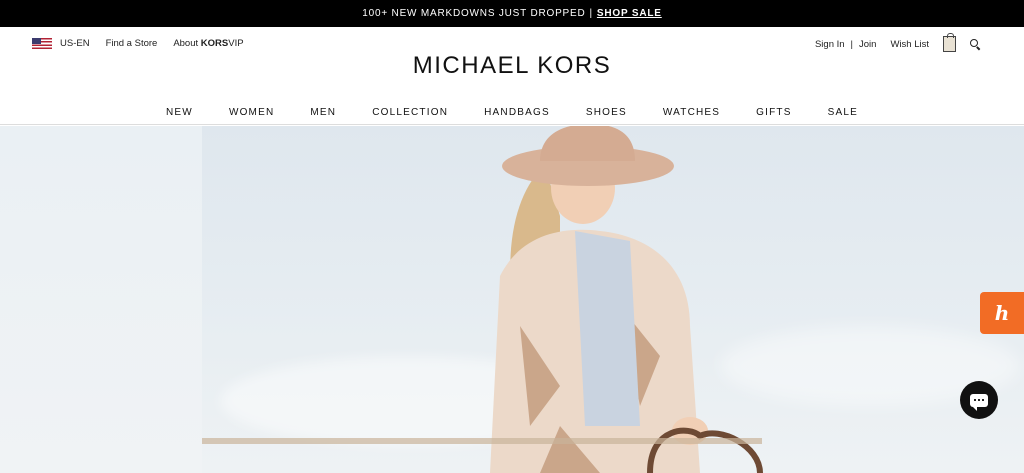 This screenshot has height=473, width=1024. What do you see at coordinates (482, 441) in the screenshot?
I see `hero-rail` at bounding box center [482, 441].